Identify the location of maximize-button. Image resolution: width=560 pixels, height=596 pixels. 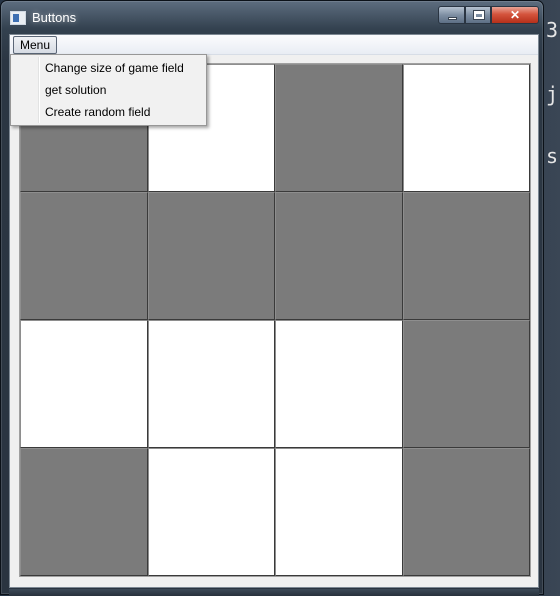
(478, 15).